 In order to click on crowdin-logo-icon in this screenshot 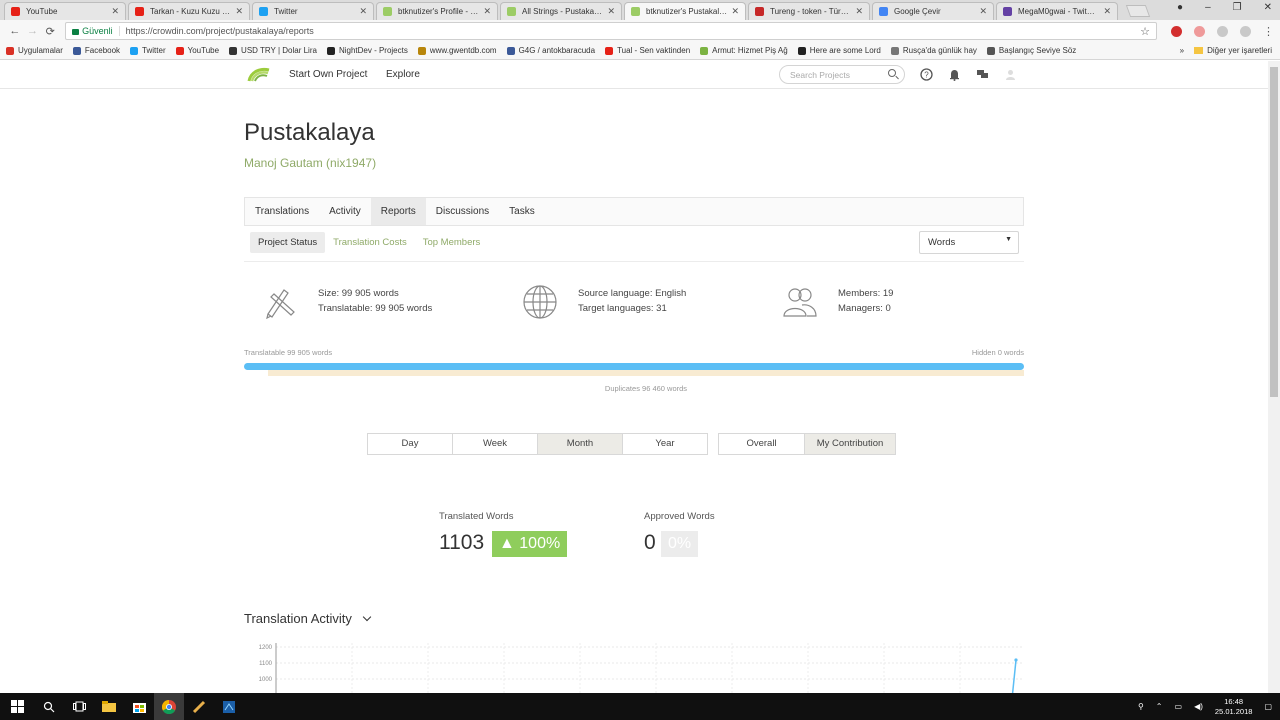, I will do `click(259, 75)`.